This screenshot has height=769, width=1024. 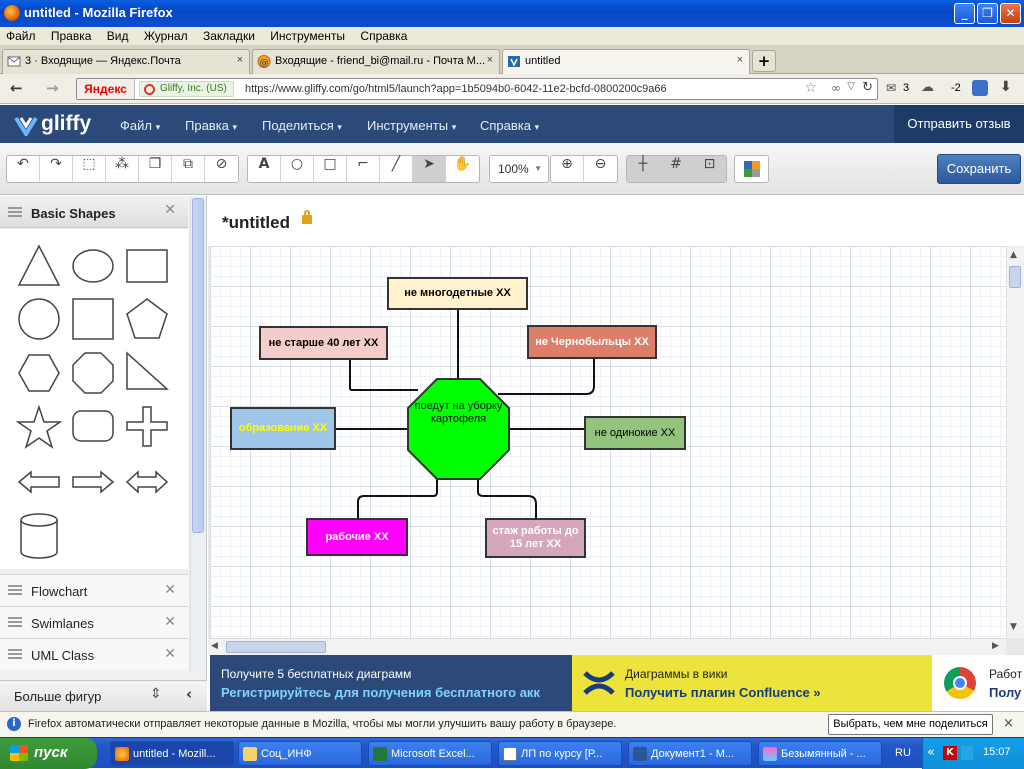 I want to click on node-stazh-raboty: стаж работы до 15 лет ХХ, so click(x=535, y=538).